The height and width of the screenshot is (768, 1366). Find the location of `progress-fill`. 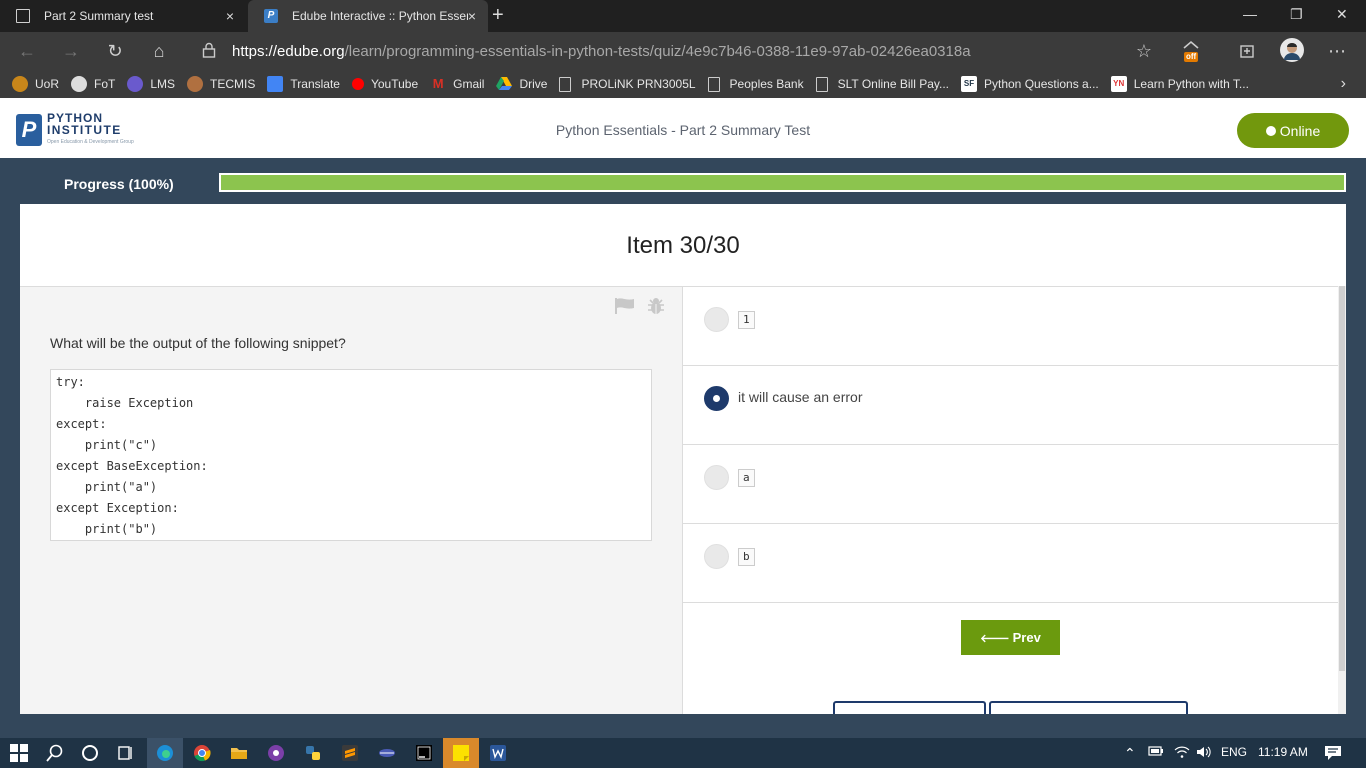

progress-fill is located at coordinates (782, 182).